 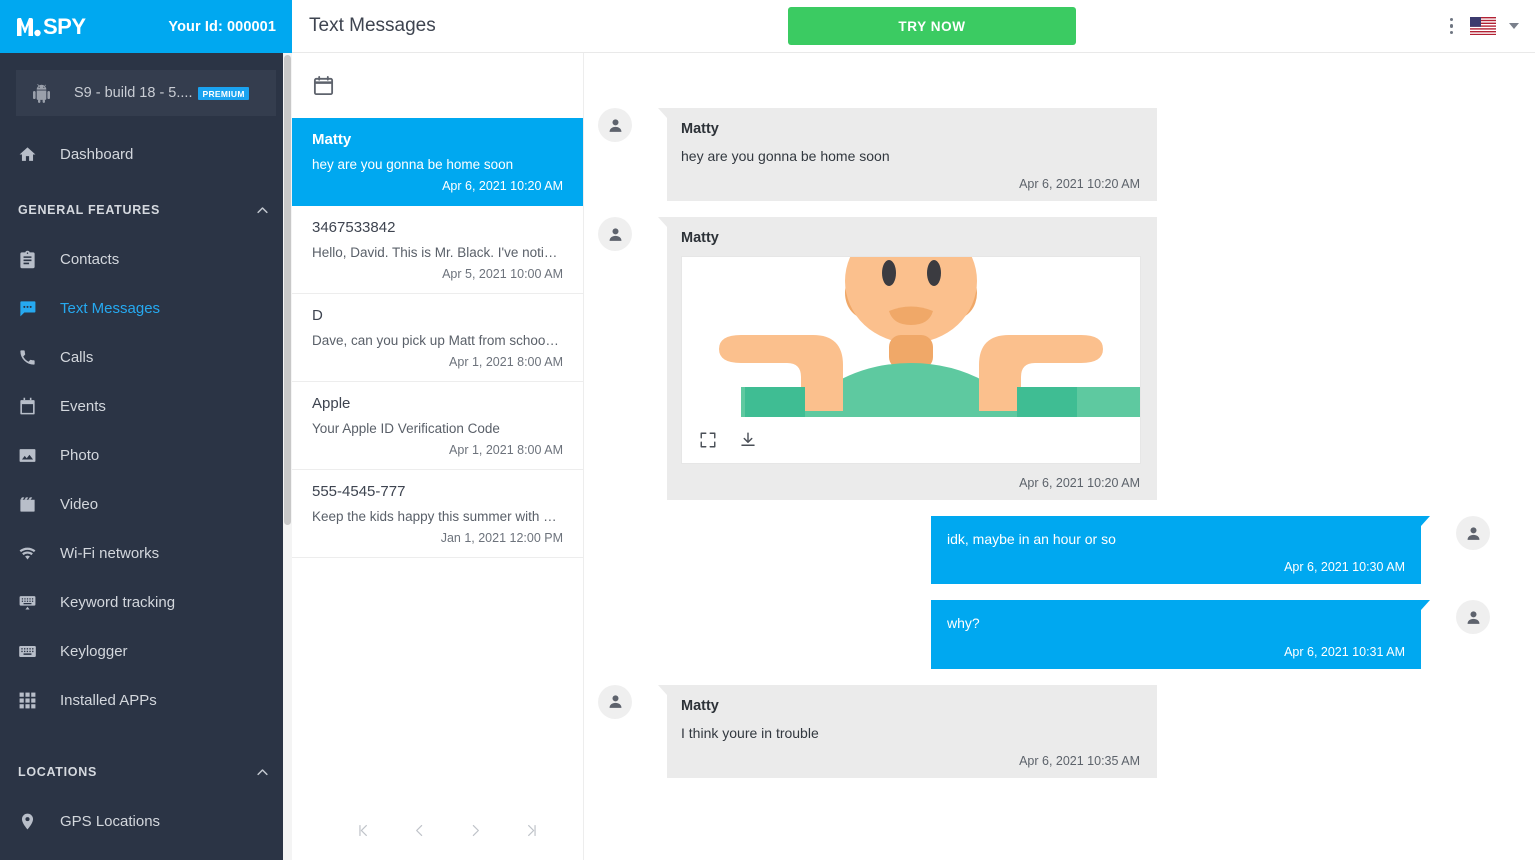 What do you see at coordinates (1344, 651) in the screenshot?
I see `message-time: Apr 6, 2021 10:31 AM` at bounding box center [1344, 651].